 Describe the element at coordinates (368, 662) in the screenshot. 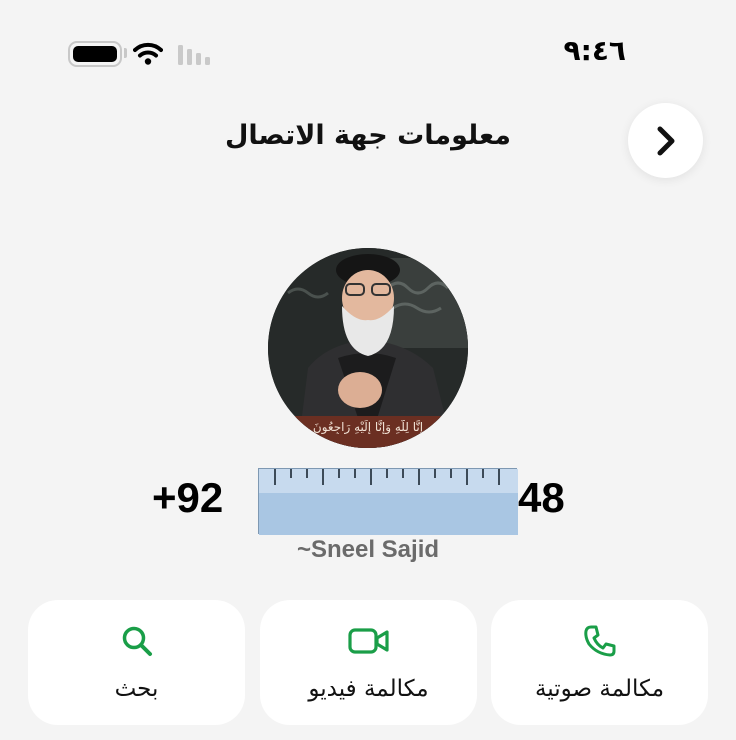

I see `video-call-button: مكالمة فيديو` at that location.